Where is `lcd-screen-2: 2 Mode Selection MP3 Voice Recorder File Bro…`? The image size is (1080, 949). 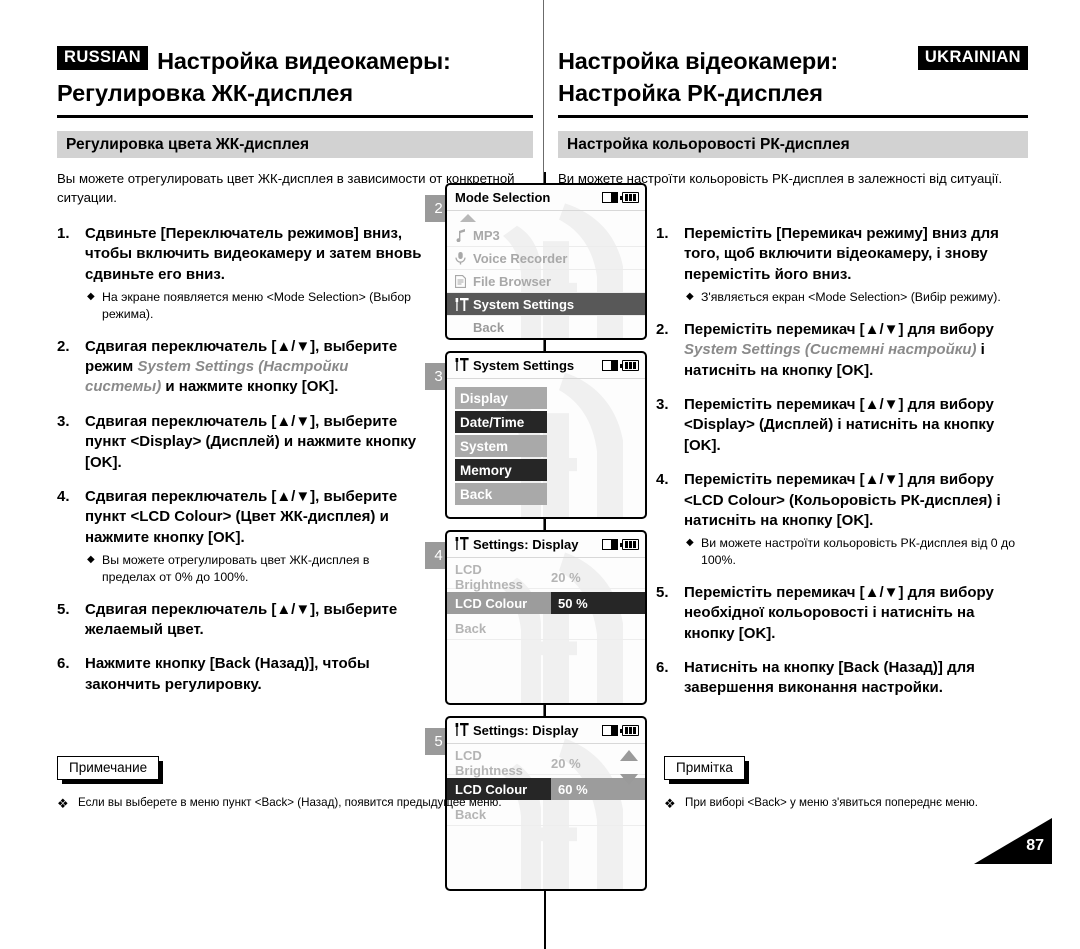
lcd-screen-2: 2 Mode Selection MP3 Voice Recorder File Bro… is located at coordinates (540, 256).